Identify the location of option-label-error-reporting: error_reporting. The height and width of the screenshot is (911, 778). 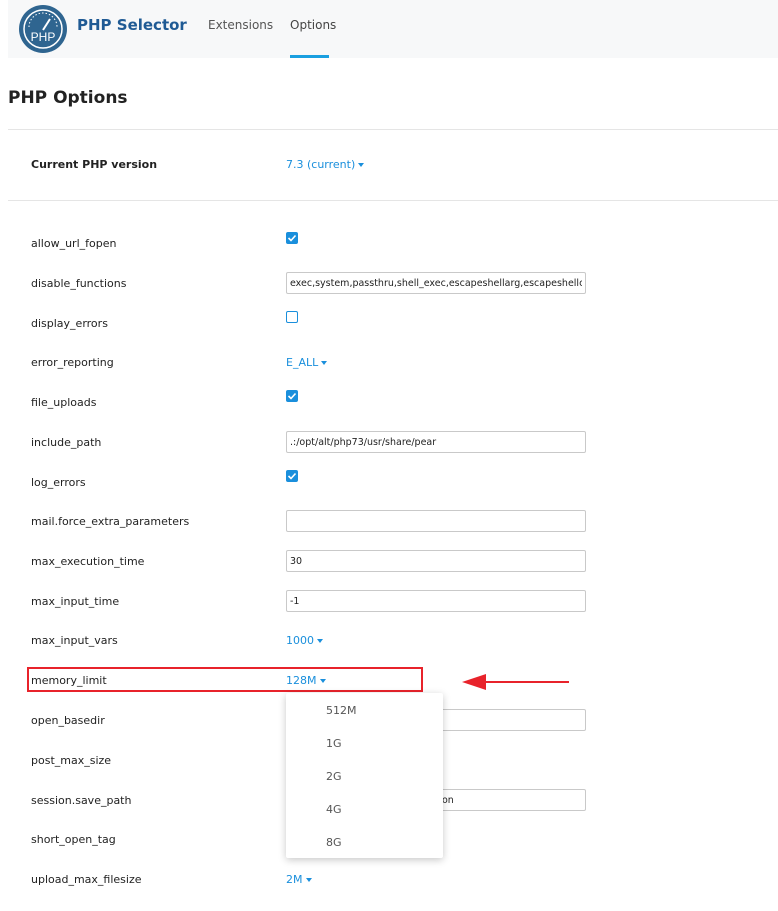
(72, 362).